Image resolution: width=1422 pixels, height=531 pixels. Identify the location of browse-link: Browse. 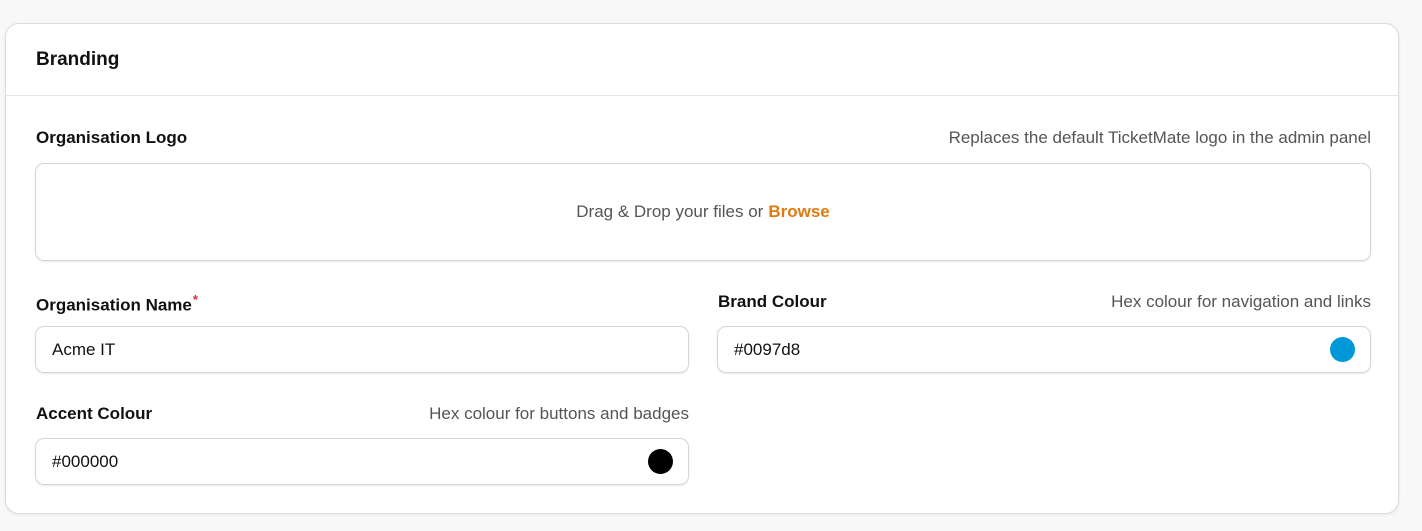
(798, 212).